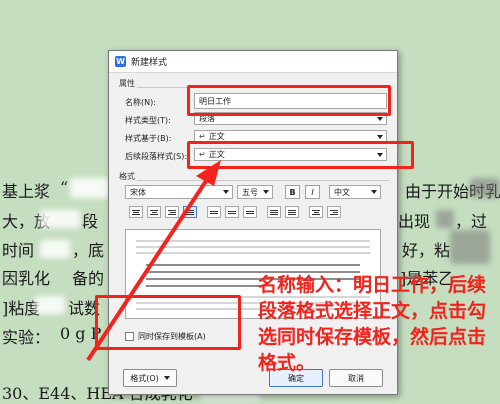 Image resolution: width=500 pixels, height=404 pixels. Describe the element at coordinates (372, 324) in the screenshot. I see `annotation-text: 名称输入：明日工作，后续段落格式选择正文，点击勾选同时保存模板，然后点击格式。` at that location.